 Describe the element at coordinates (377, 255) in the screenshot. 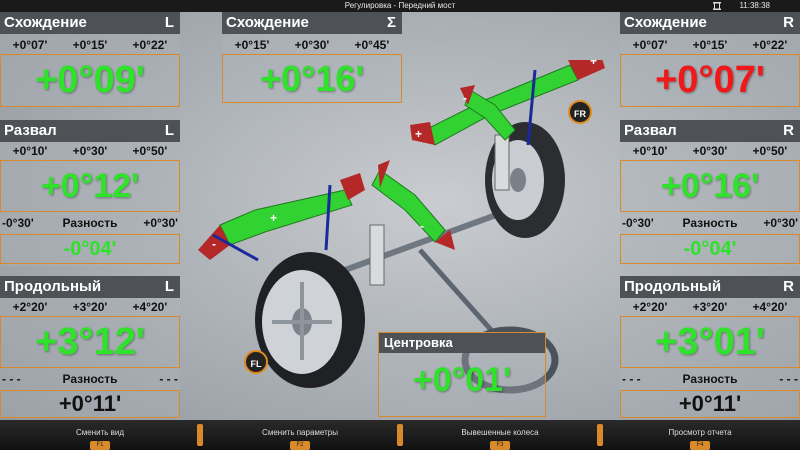

I see `left-shock-absorber` at that location.